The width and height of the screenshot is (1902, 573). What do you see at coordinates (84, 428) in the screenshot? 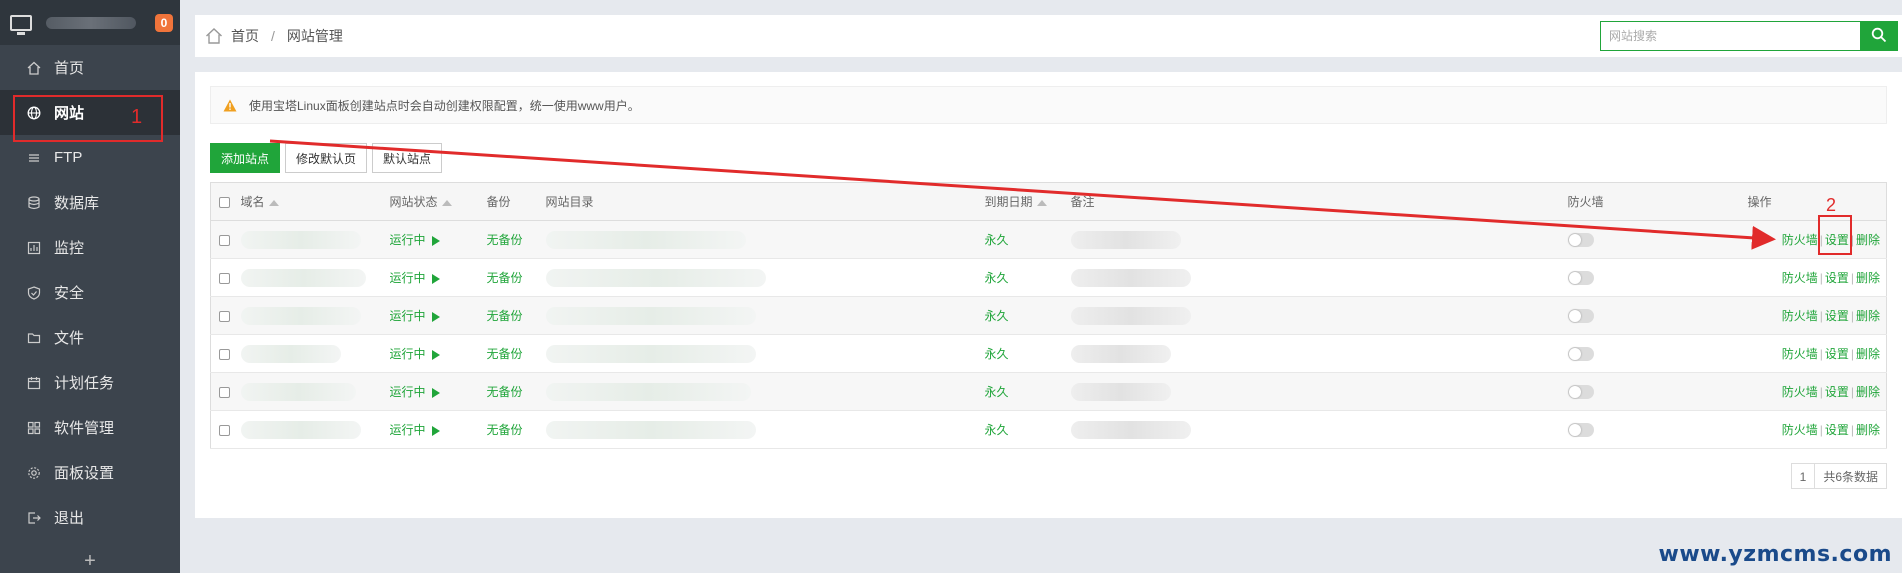
I see `sidebar-item-label: 软件管理` at bounding box center [84, 428].